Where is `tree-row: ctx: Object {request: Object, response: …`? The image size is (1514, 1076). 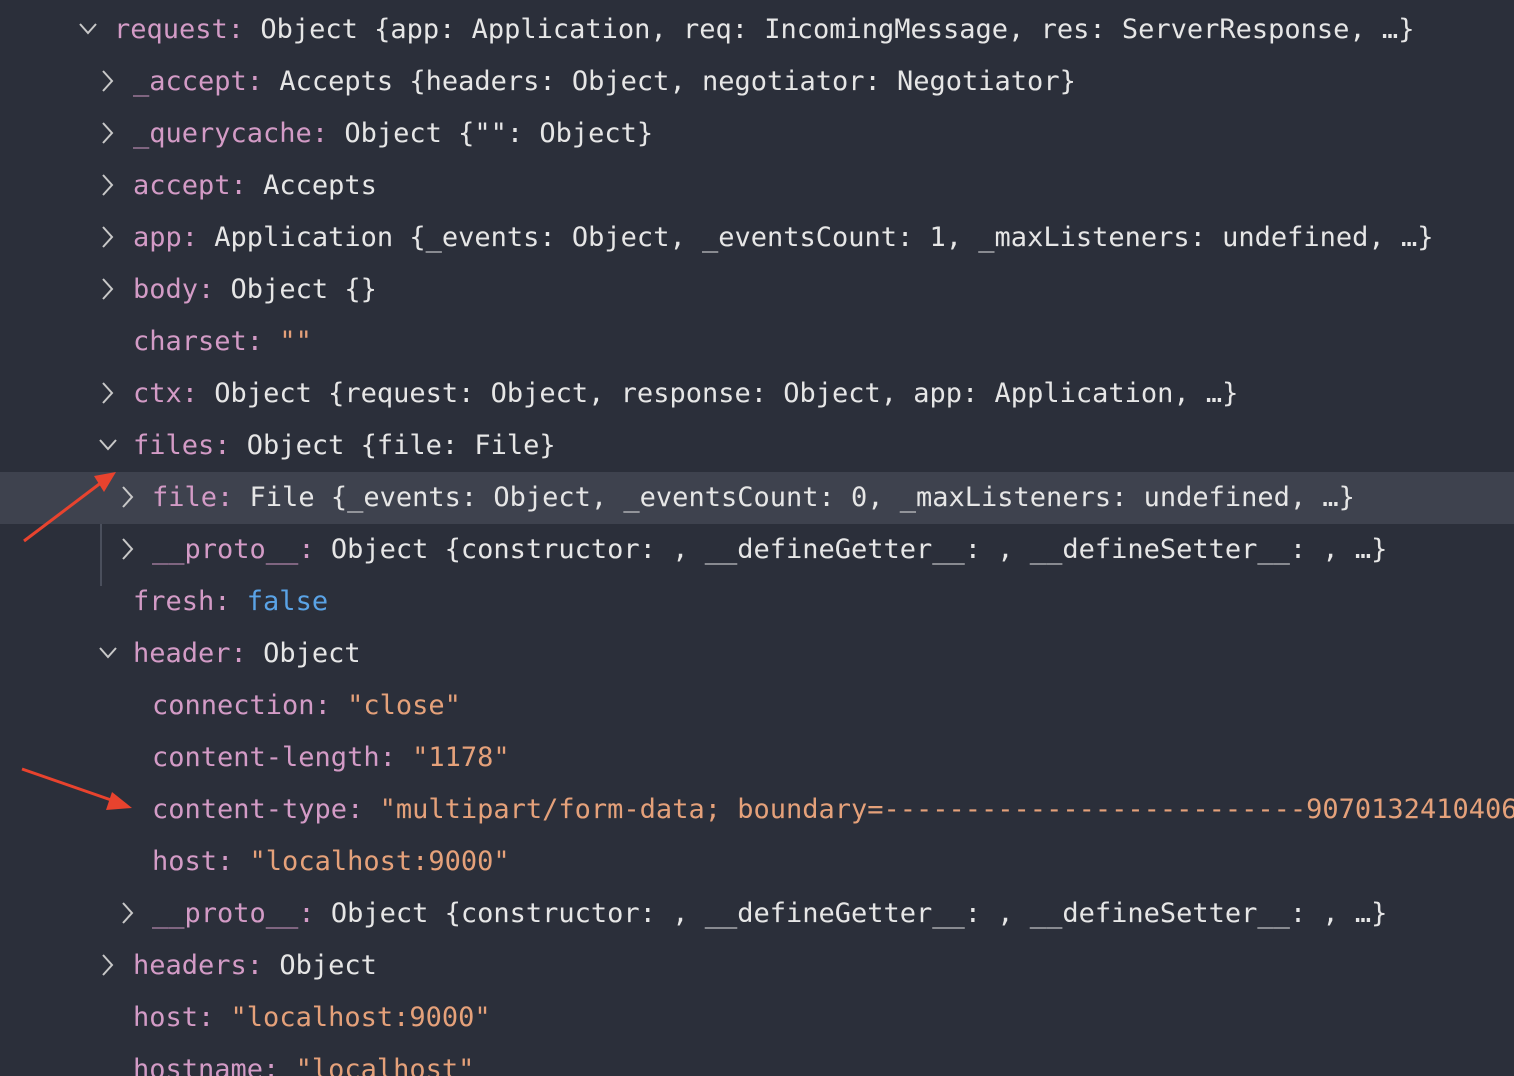 tree-row: ctx: Object {request: Object, response: … is located at coordinates (757, 394).